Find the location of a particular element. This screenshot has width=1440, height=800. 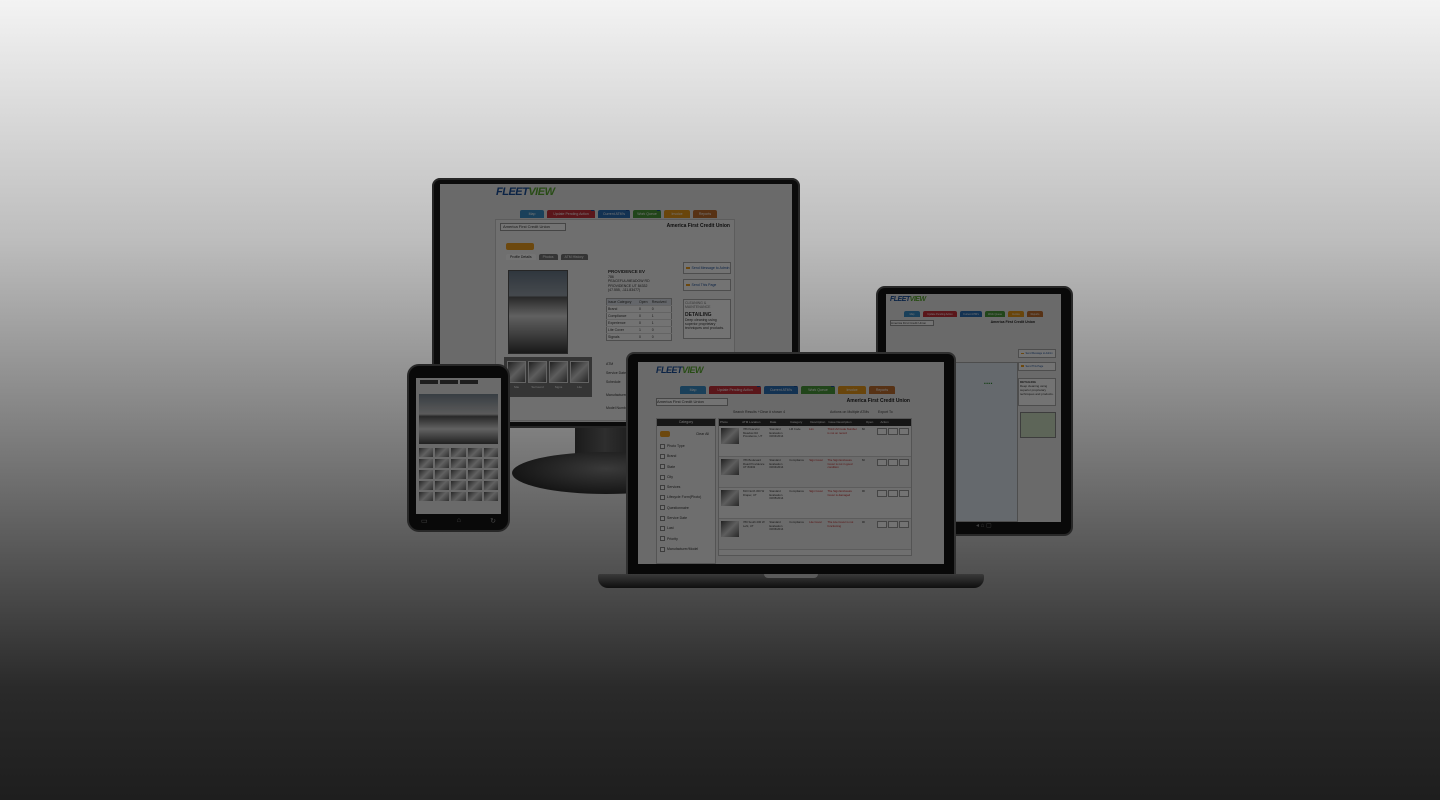

export-label: Export To is located at coordinates (885, 412).